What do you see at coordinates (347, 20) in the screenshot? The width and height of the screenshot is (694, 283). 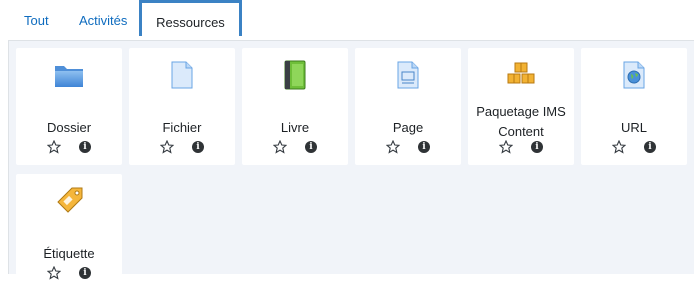 I see `module-tabs: Tout Activités Ressources` at bounding box center [347, 20].